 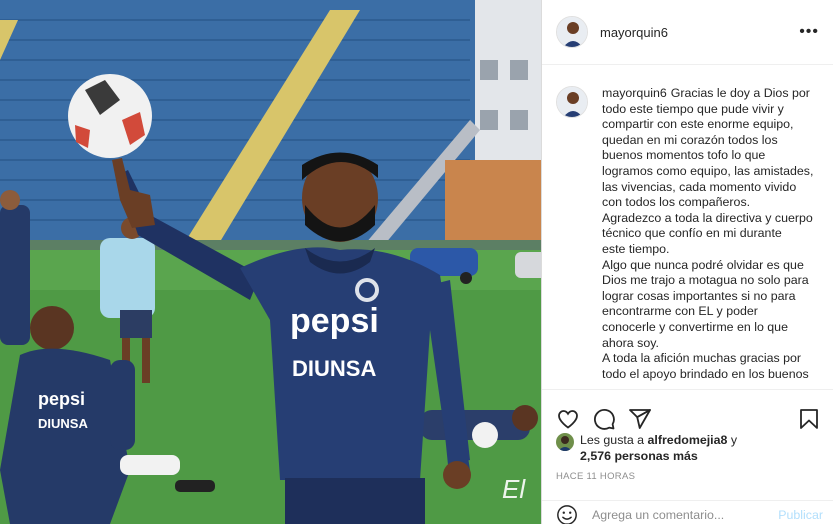 What do you see at coordinates (732, 440) in the screenshot?
I see `likes-middle: y` at bounding box center [732, 440].